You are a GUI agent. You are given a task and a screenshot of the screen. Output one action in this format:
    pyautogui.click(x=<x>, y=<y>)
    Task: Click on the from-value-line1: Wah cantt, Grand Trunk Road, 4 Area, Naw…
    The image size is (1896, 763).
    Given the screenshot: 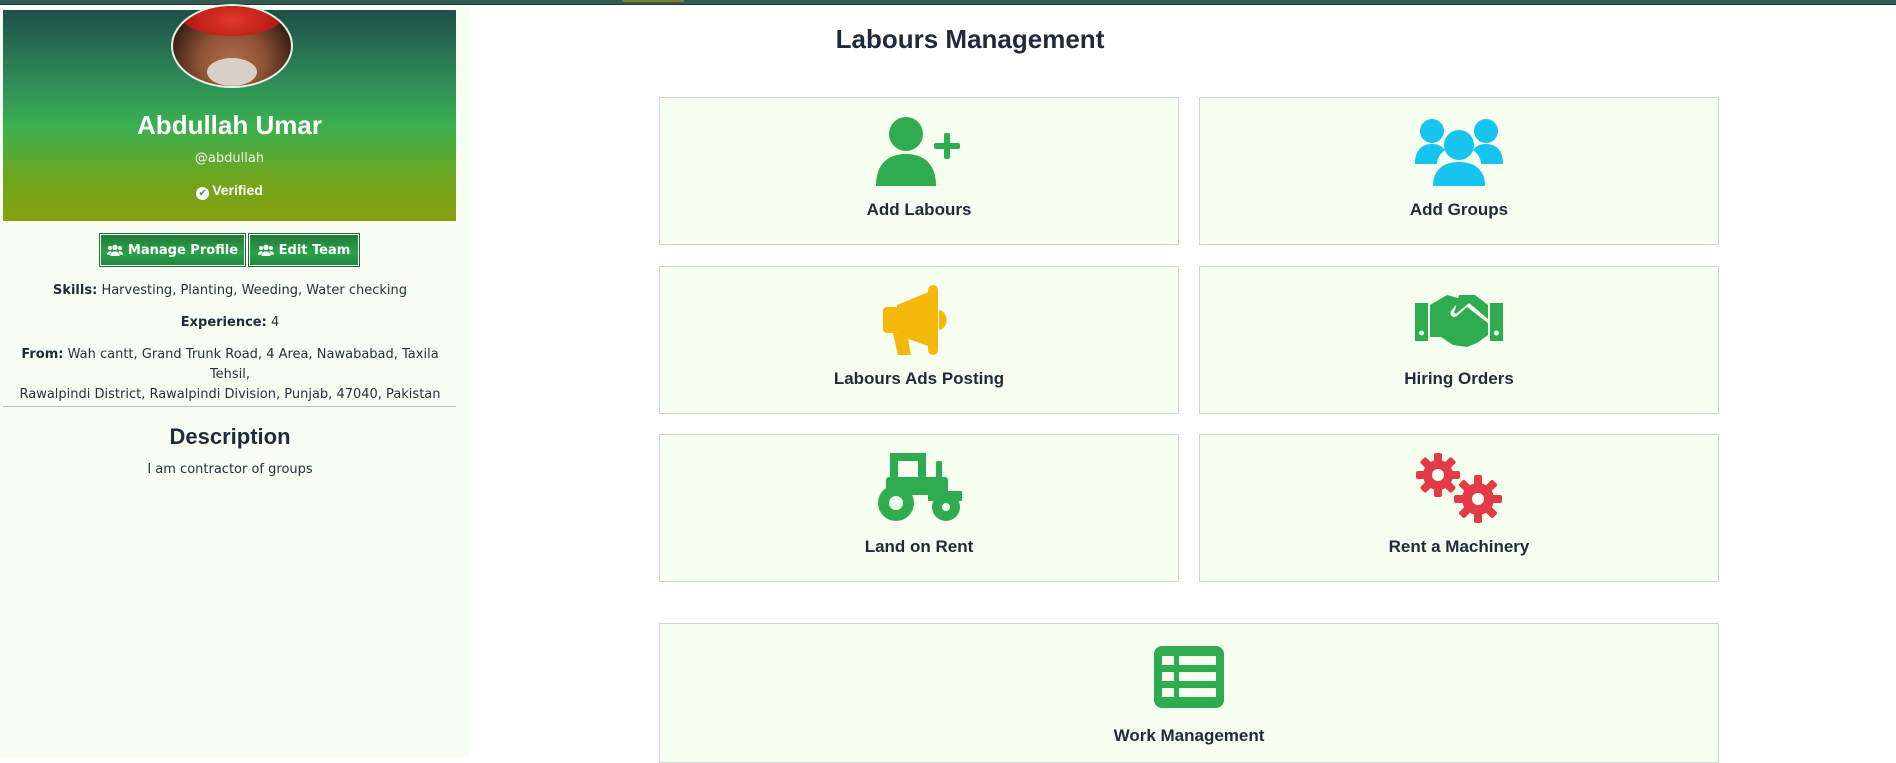 What is the action you would take?
    pyautogui.click(x=253, y=364)
    